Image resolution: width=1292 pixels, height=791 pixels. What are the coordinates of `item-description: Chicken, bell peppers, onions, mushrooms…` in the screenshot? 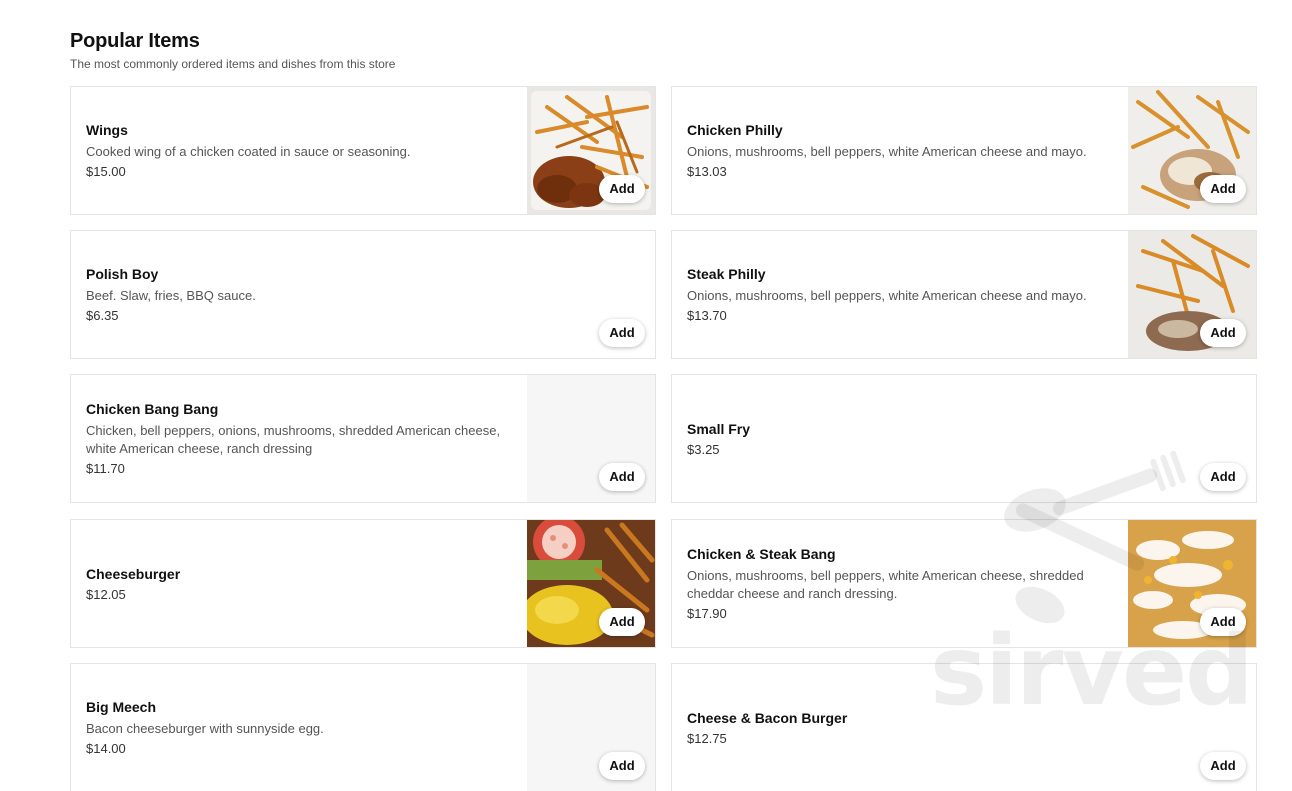 It's located at (293, 439).